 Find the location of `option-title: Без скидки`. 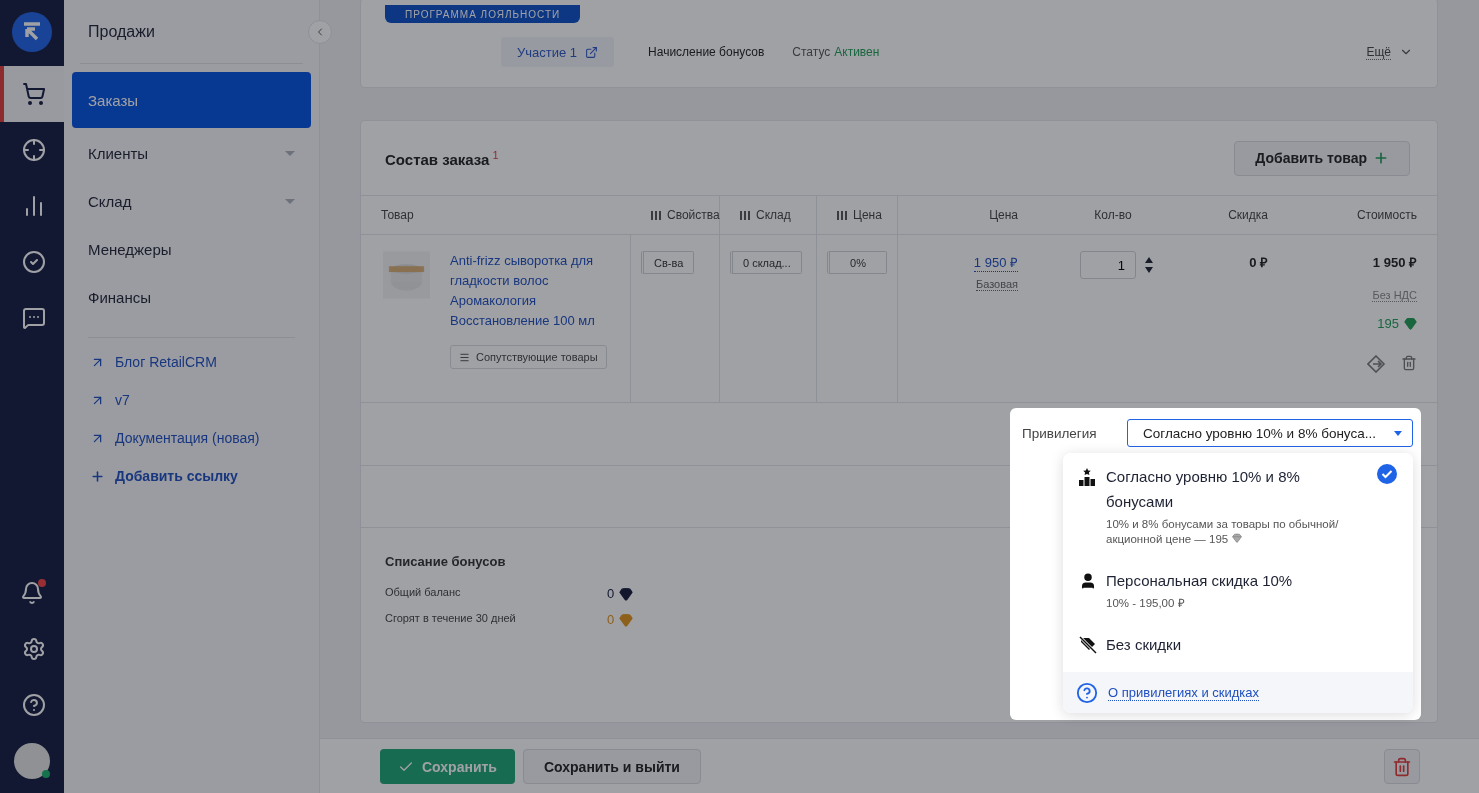

option-title: Без скидки is located at coordinates (1144, 645).